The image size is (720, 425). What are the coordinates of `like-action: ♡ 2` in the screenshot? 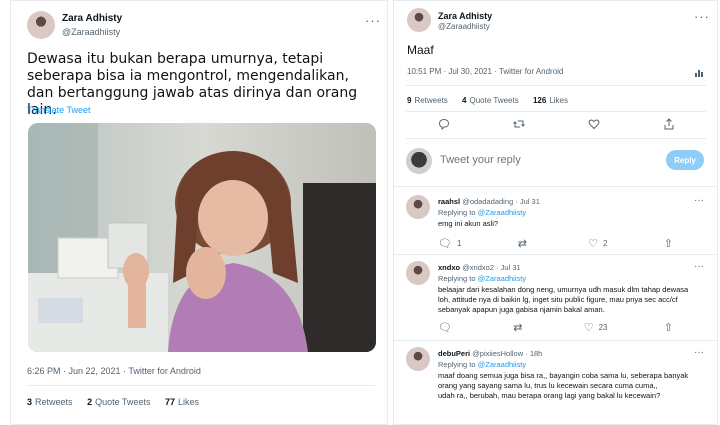 It's located at (597, 243).